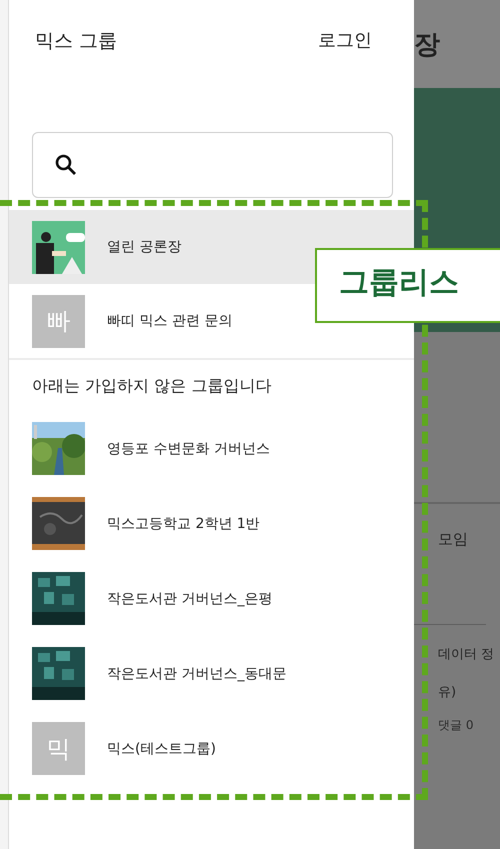  Describe the element at coordinates (76, 41) in the screenshot. I see `drawer-title: 믹스 그룹` at that location.